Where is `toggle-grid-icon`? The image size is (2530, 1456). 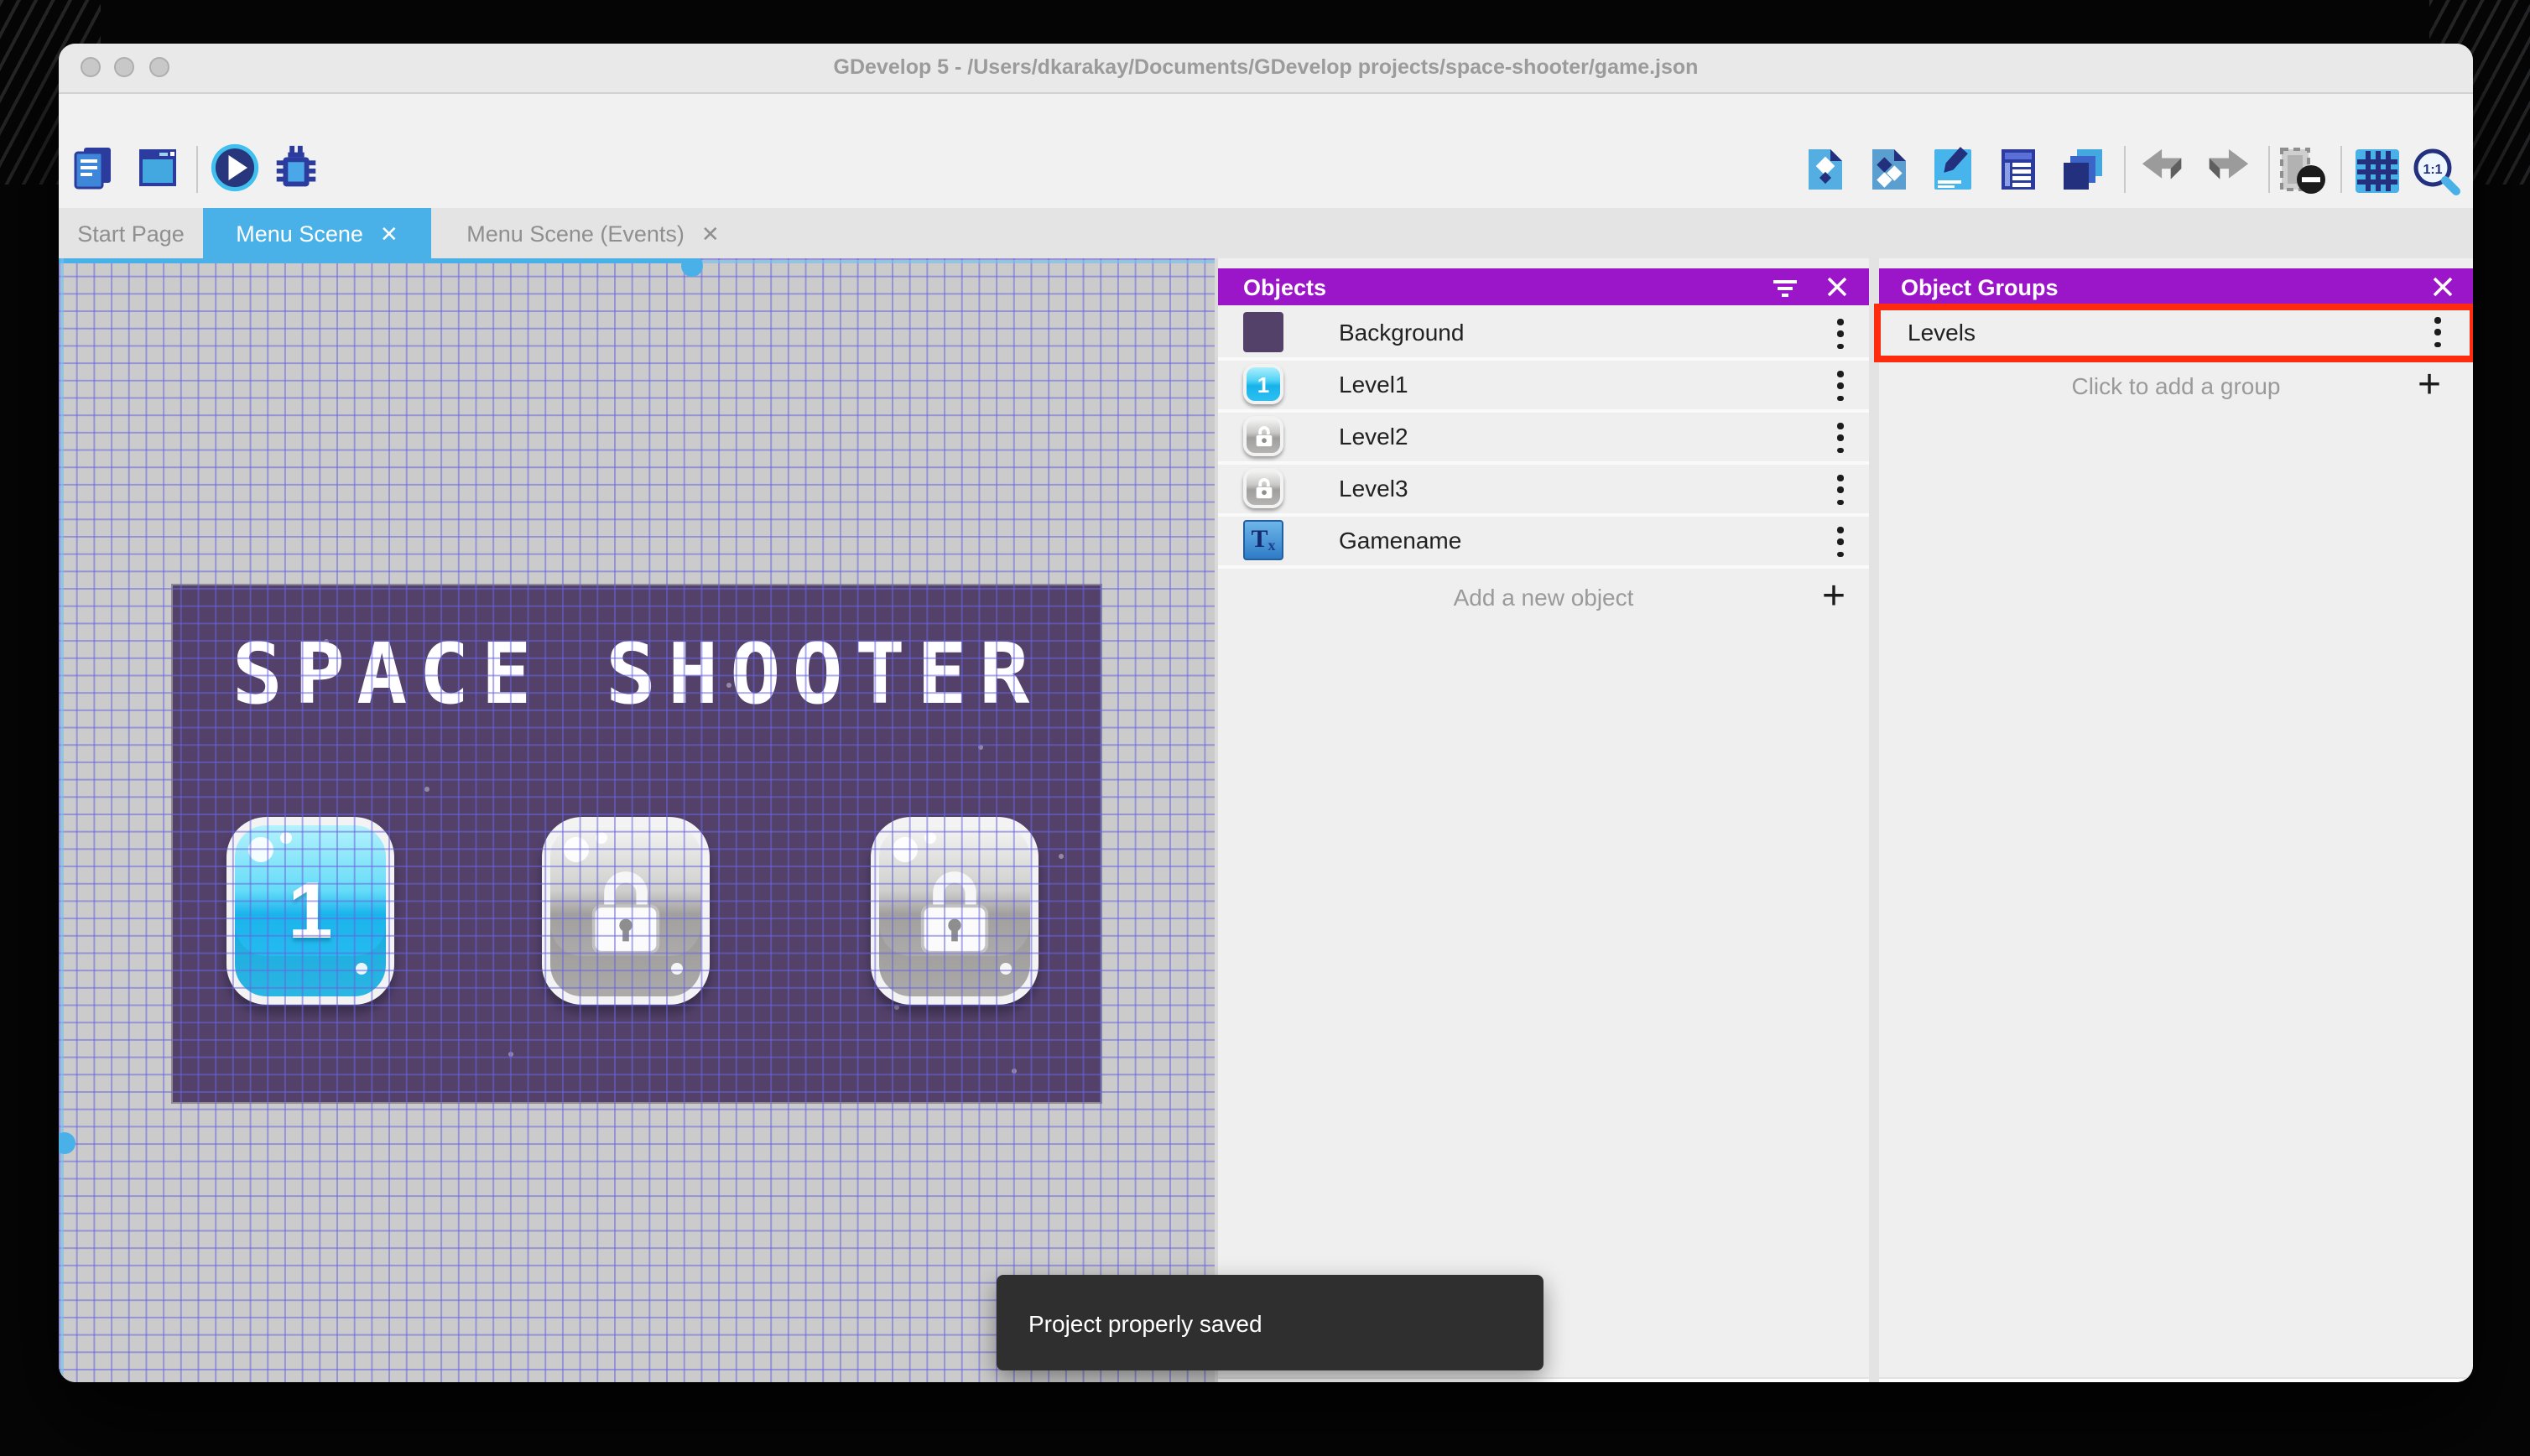
toggle-grid-icon is located at coordinates (2377, 171).